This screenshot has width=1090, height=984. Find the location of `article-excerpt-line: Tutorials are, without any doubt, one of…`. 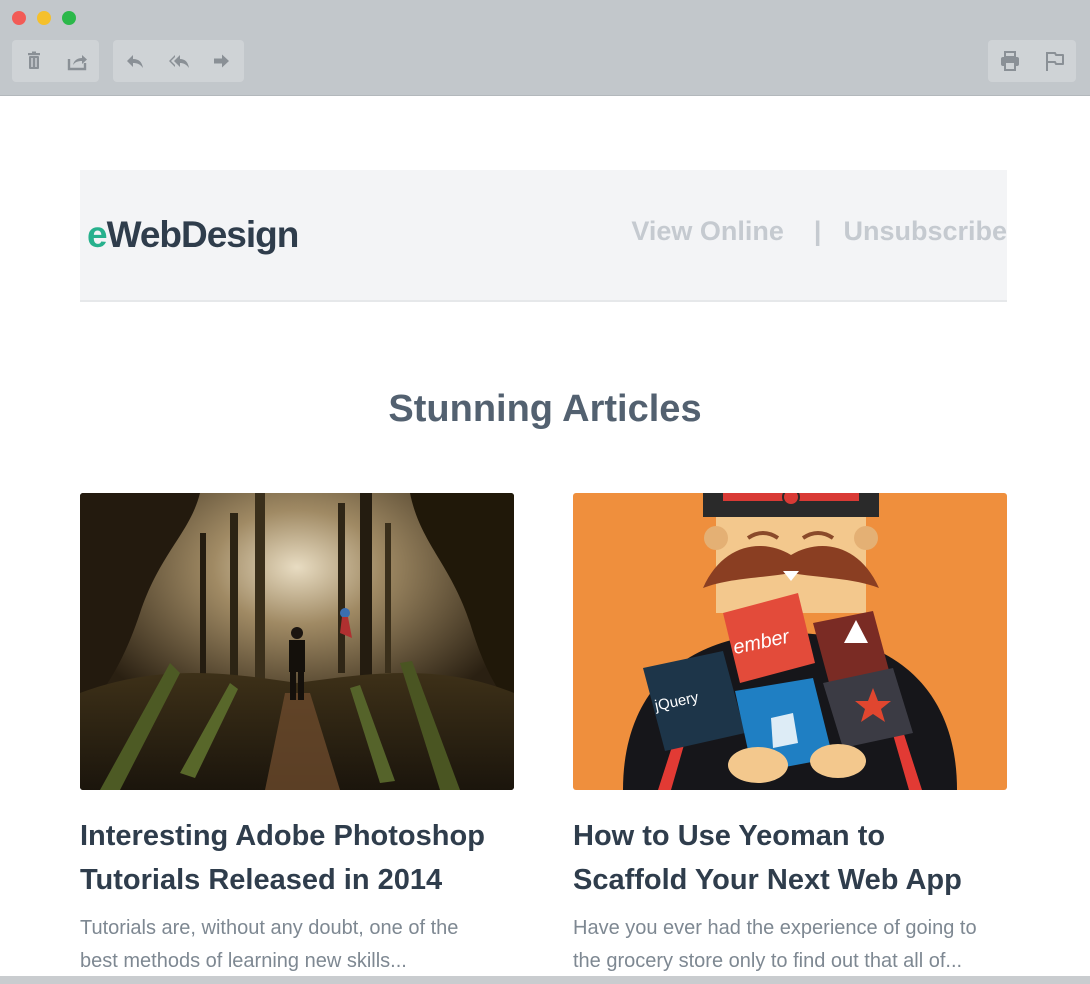

article-excerpt-line: Tutorials are, without any doubt, one of… is located at coordinates (269, 928).